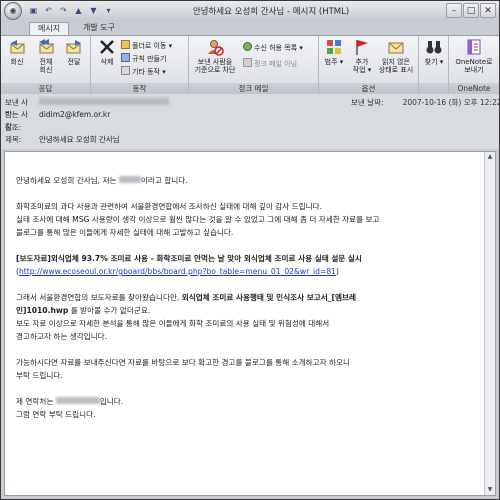 Image resolution: width=500 pixels, height=500 pixels. I want to click on categorize-button: 범주 ▾, so click(334, 52).